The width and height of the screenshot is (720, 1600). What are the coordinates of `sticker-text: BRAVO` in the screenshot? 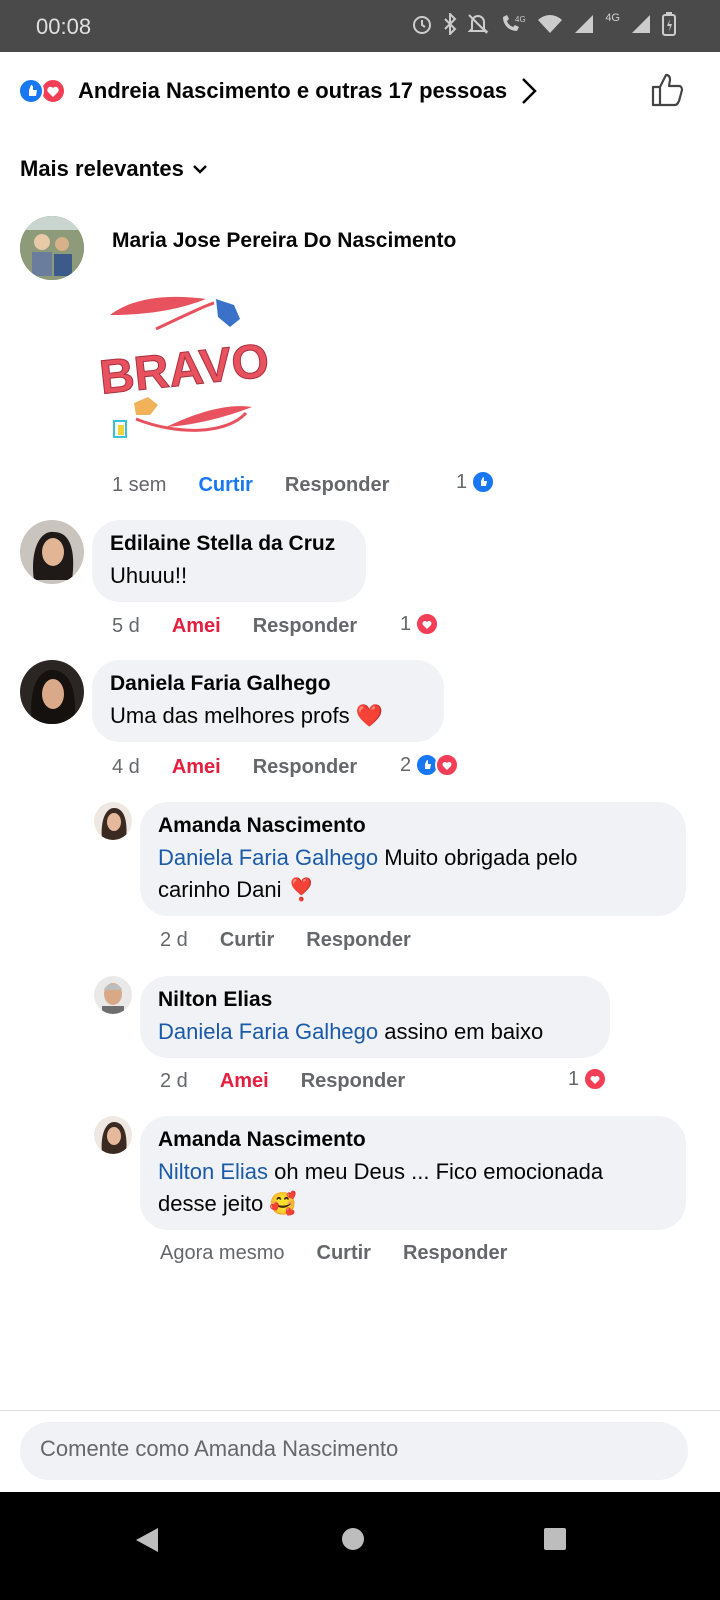 It's located at (184, 369).